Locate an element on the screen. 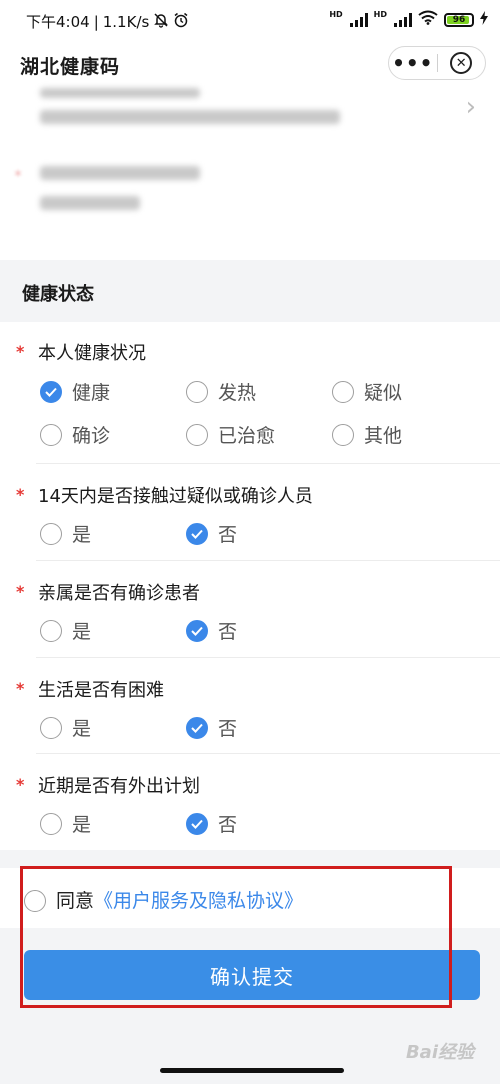  chevron-right-icon: › is located at coordinates (471, 107).